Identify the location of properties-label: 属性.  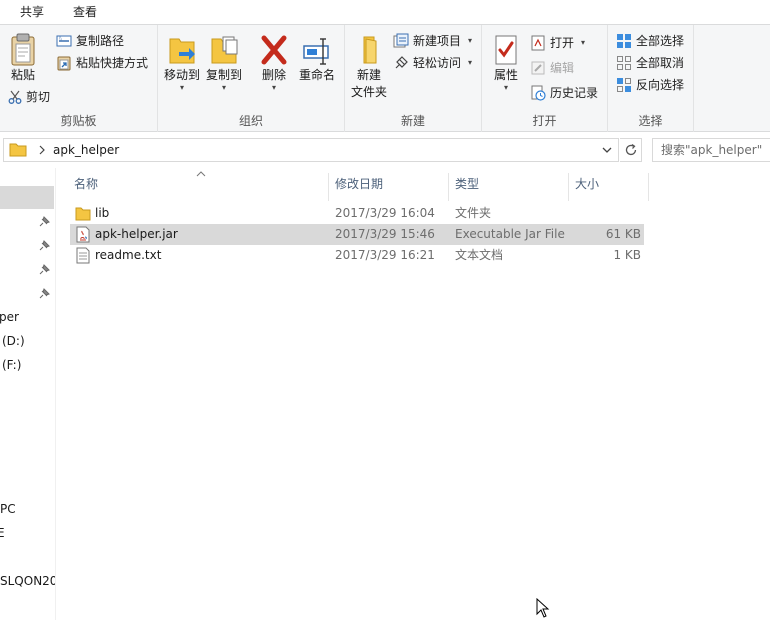
(505, 75).